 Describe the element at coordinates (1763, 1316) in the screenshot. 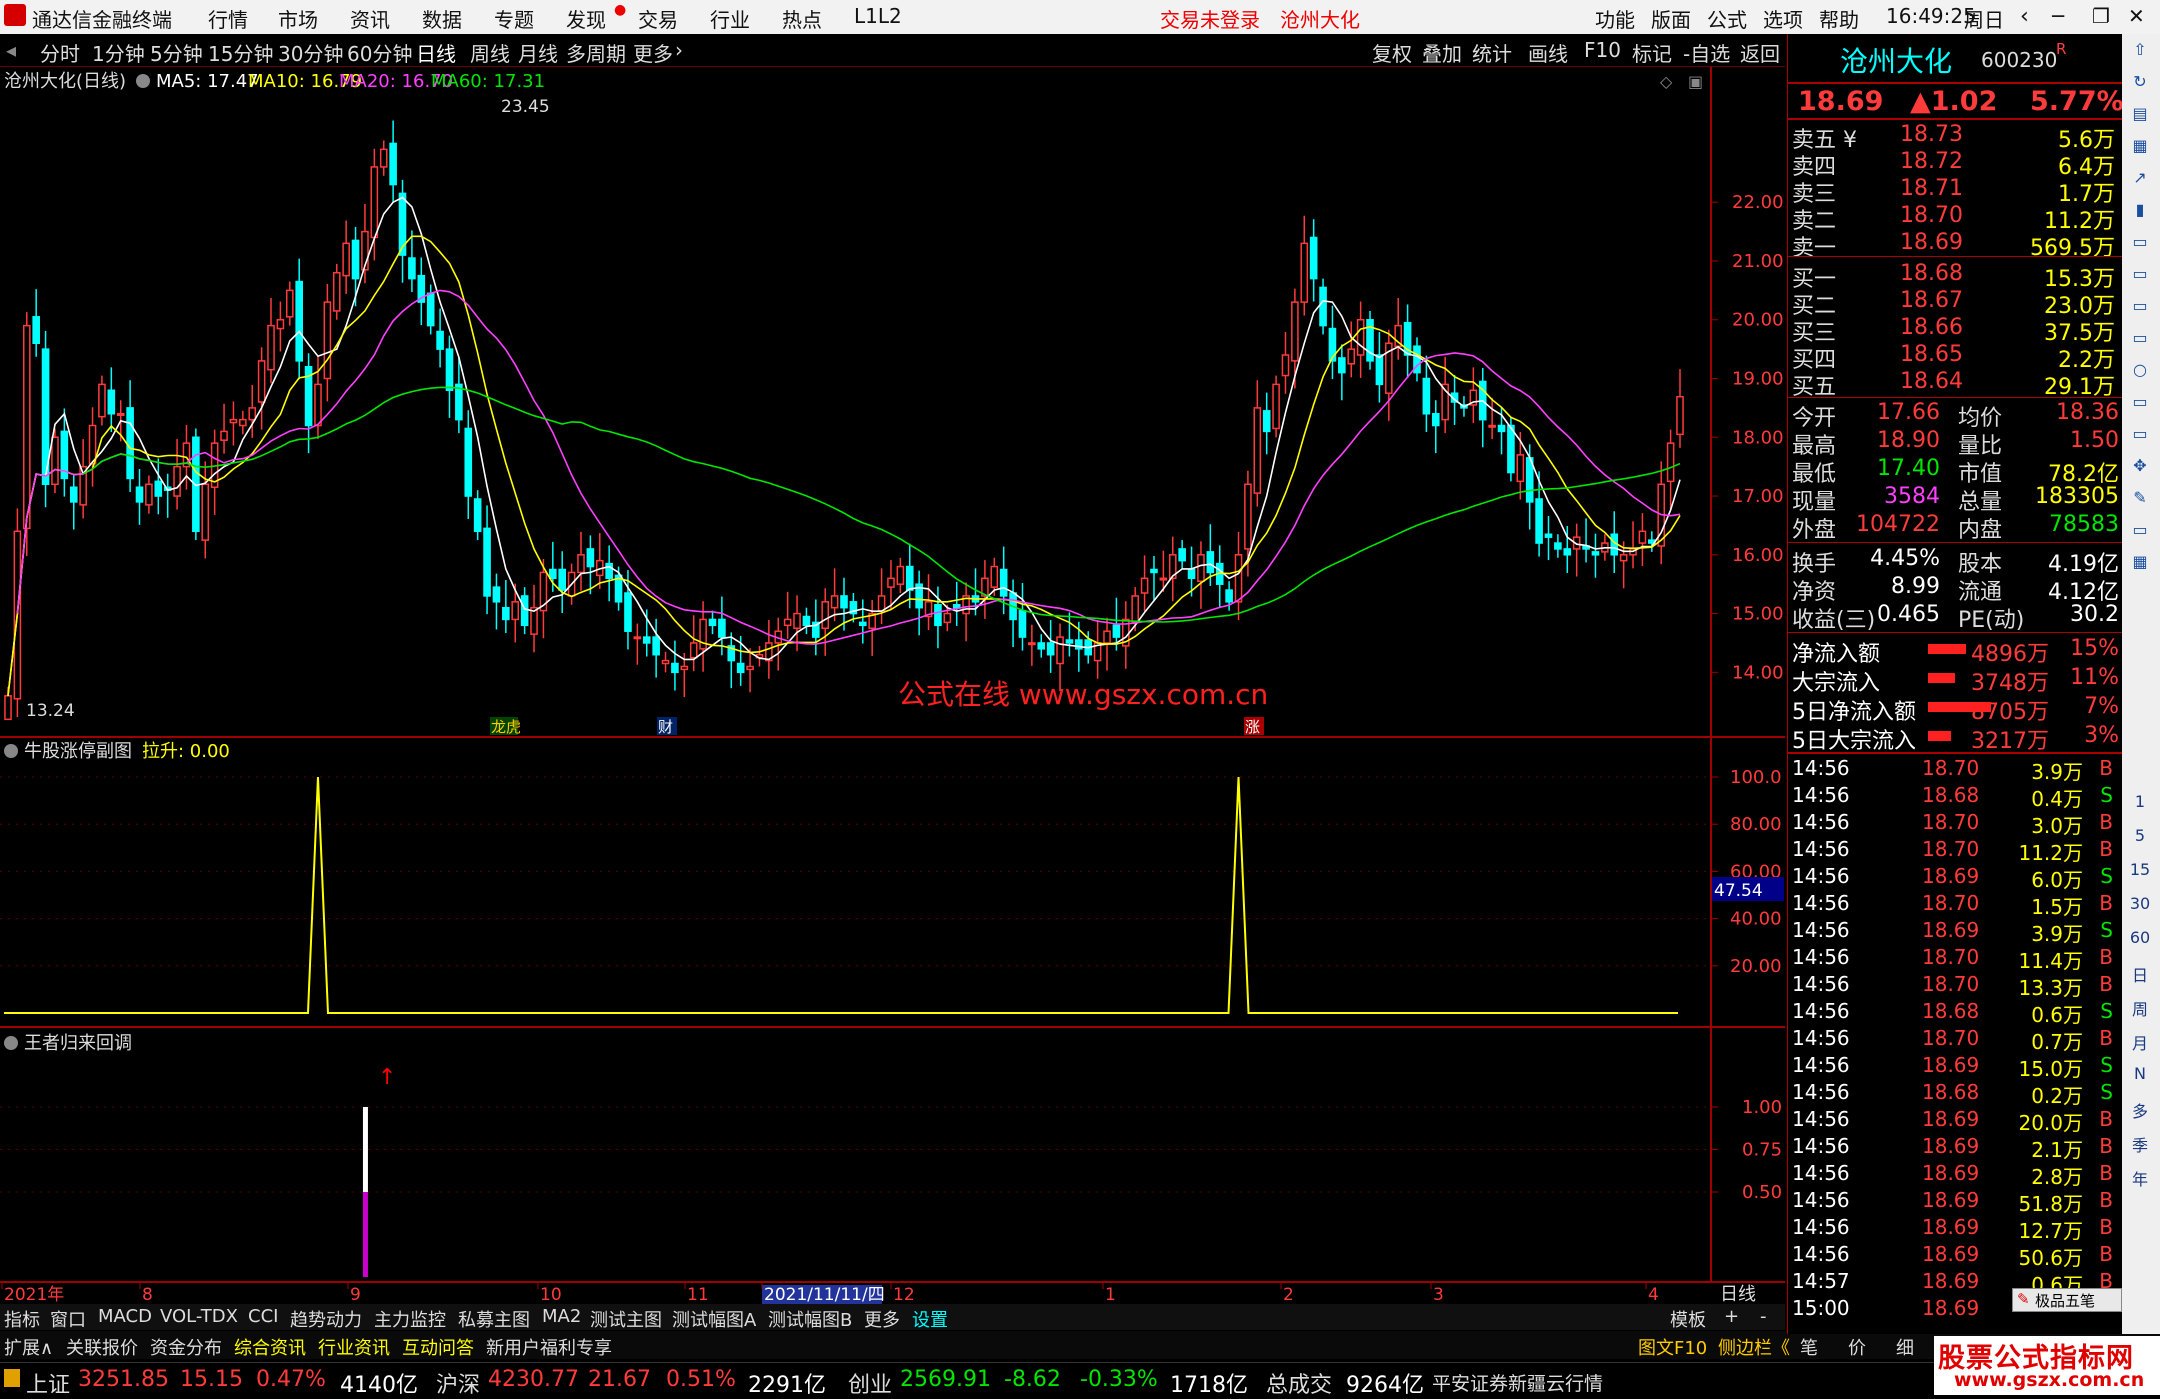

I see `tab-remove: -` at that location.